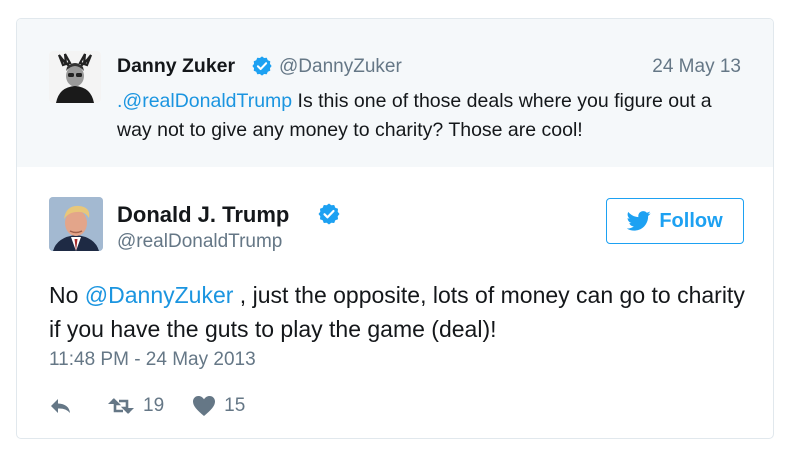  I want to click on like-count: 15, so click(235, 405).